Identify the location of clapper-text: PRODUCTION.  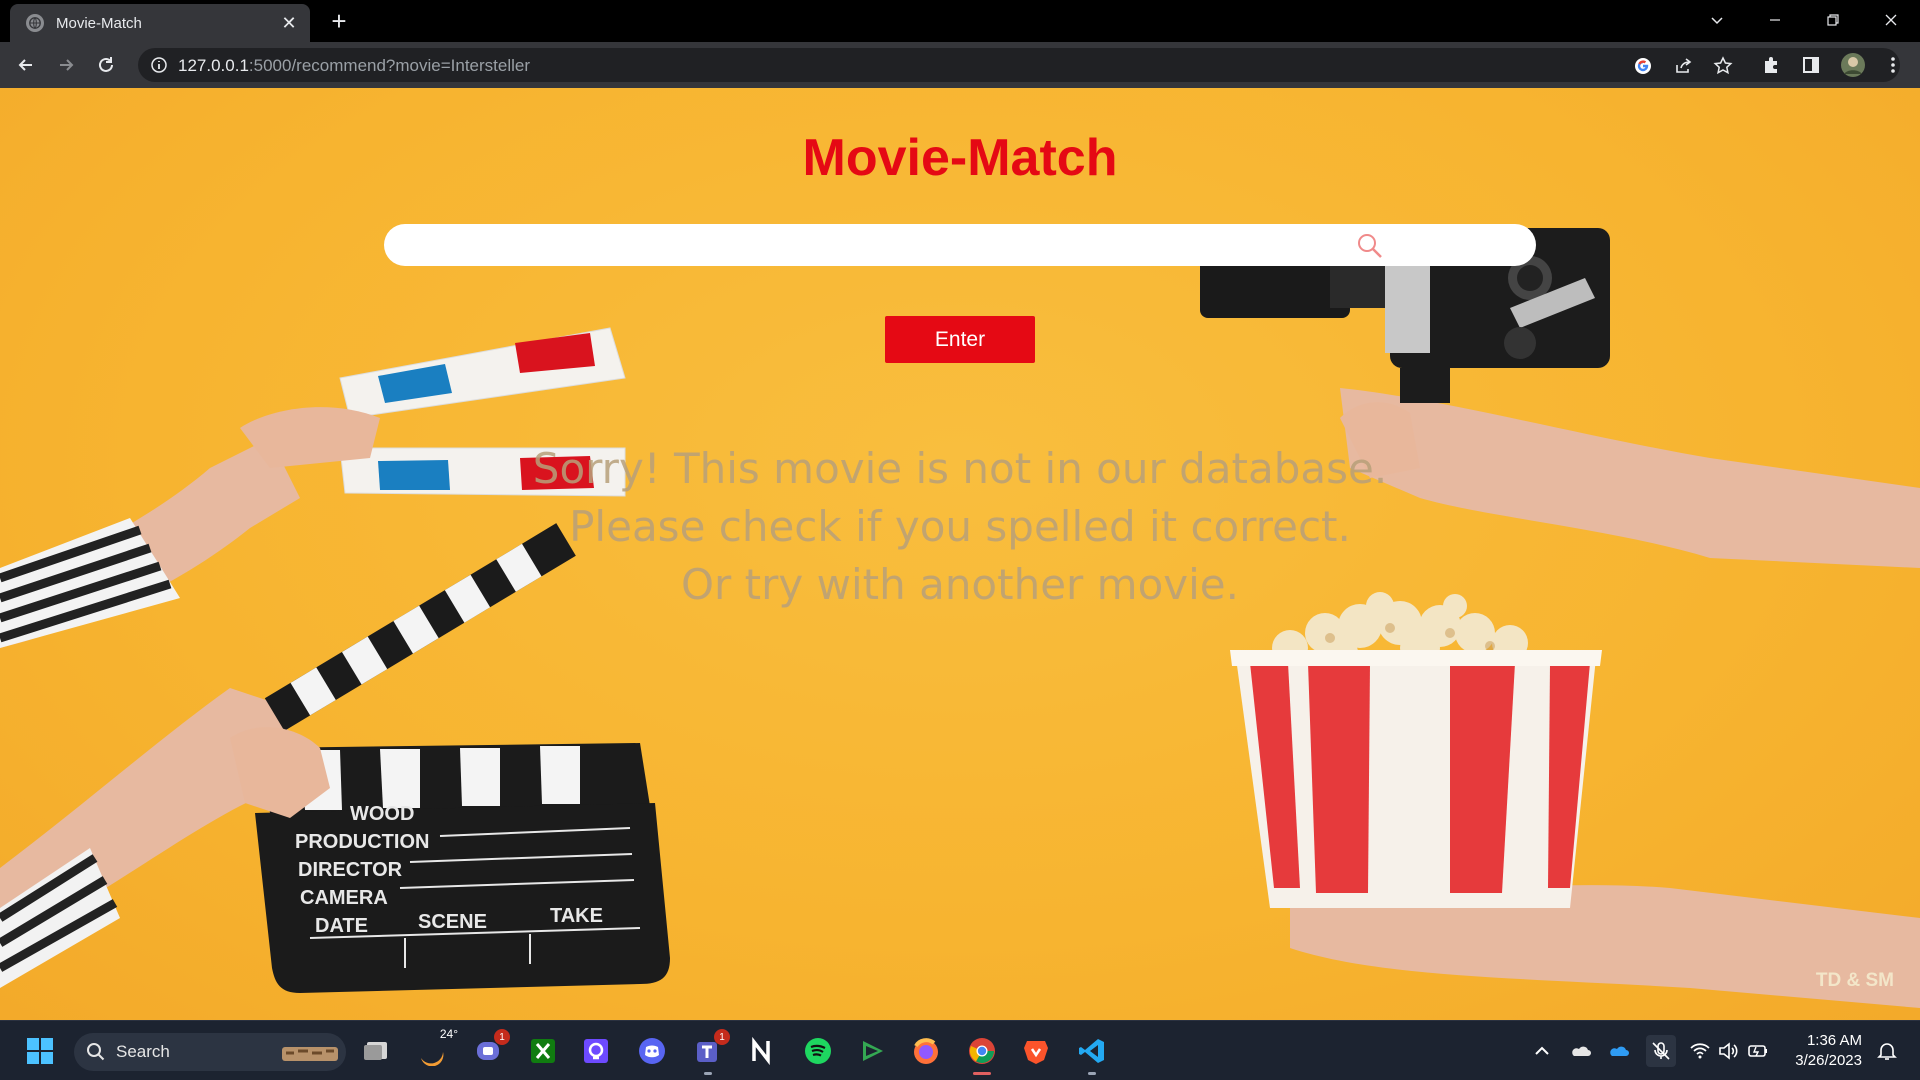
(362, 842).